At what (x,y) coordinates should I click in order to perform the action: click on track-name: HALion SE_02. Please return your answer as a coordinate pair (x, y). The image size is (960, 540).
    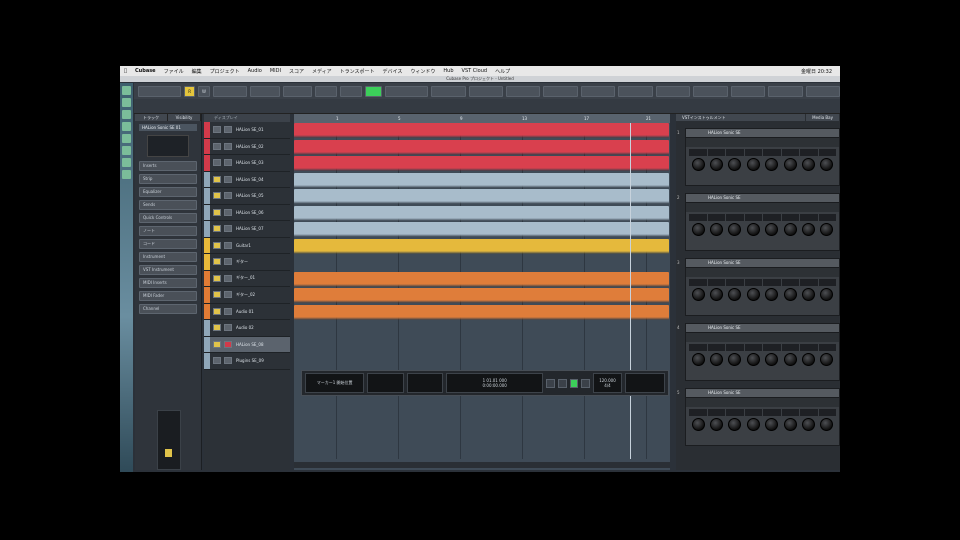
    Looking at the image, I should click on (250, 146).